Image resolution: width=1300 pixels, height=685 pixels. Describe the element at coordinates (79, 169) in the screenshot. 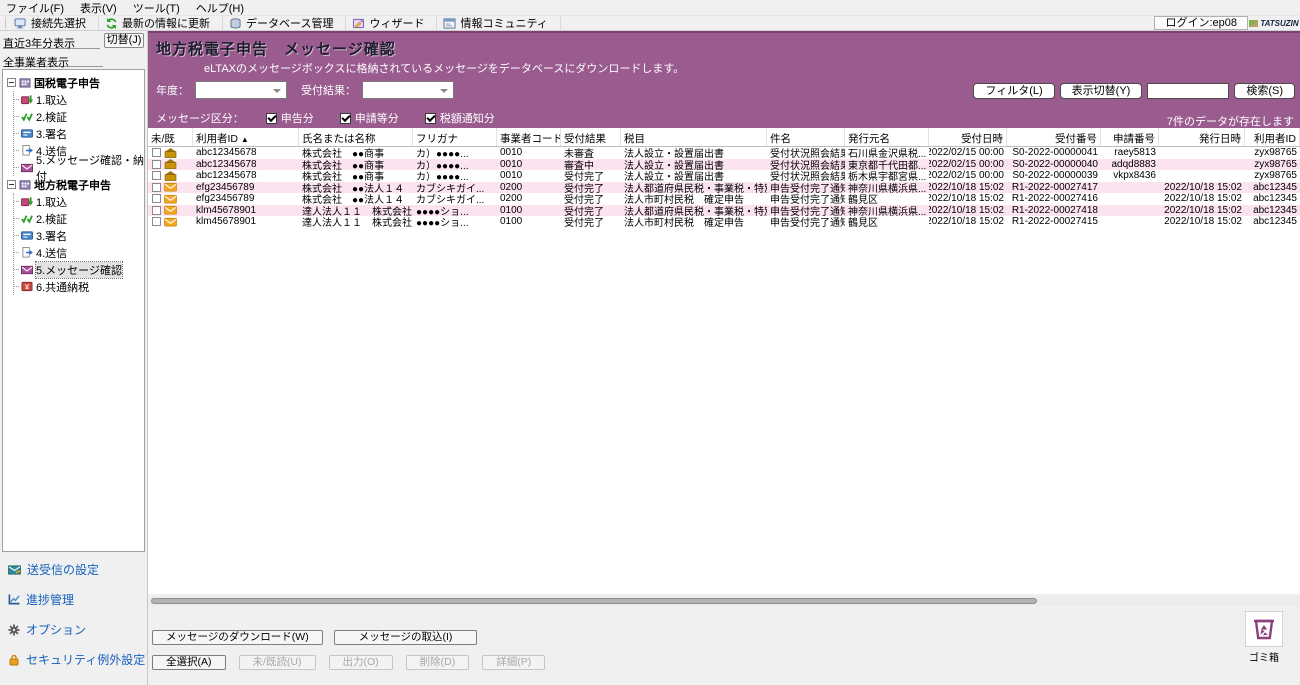

I see `tree-item: 5.メッセージ確認・納付` at that location.